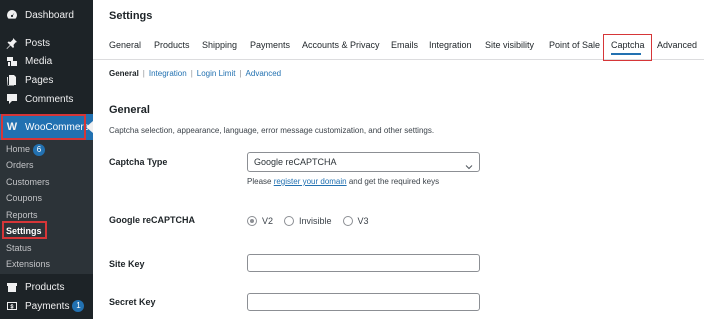  What do you see at coordinates (393, 181) in the screenshot?
I see `hint-suffix: and get the required keys` at bounding box center [393, 181].